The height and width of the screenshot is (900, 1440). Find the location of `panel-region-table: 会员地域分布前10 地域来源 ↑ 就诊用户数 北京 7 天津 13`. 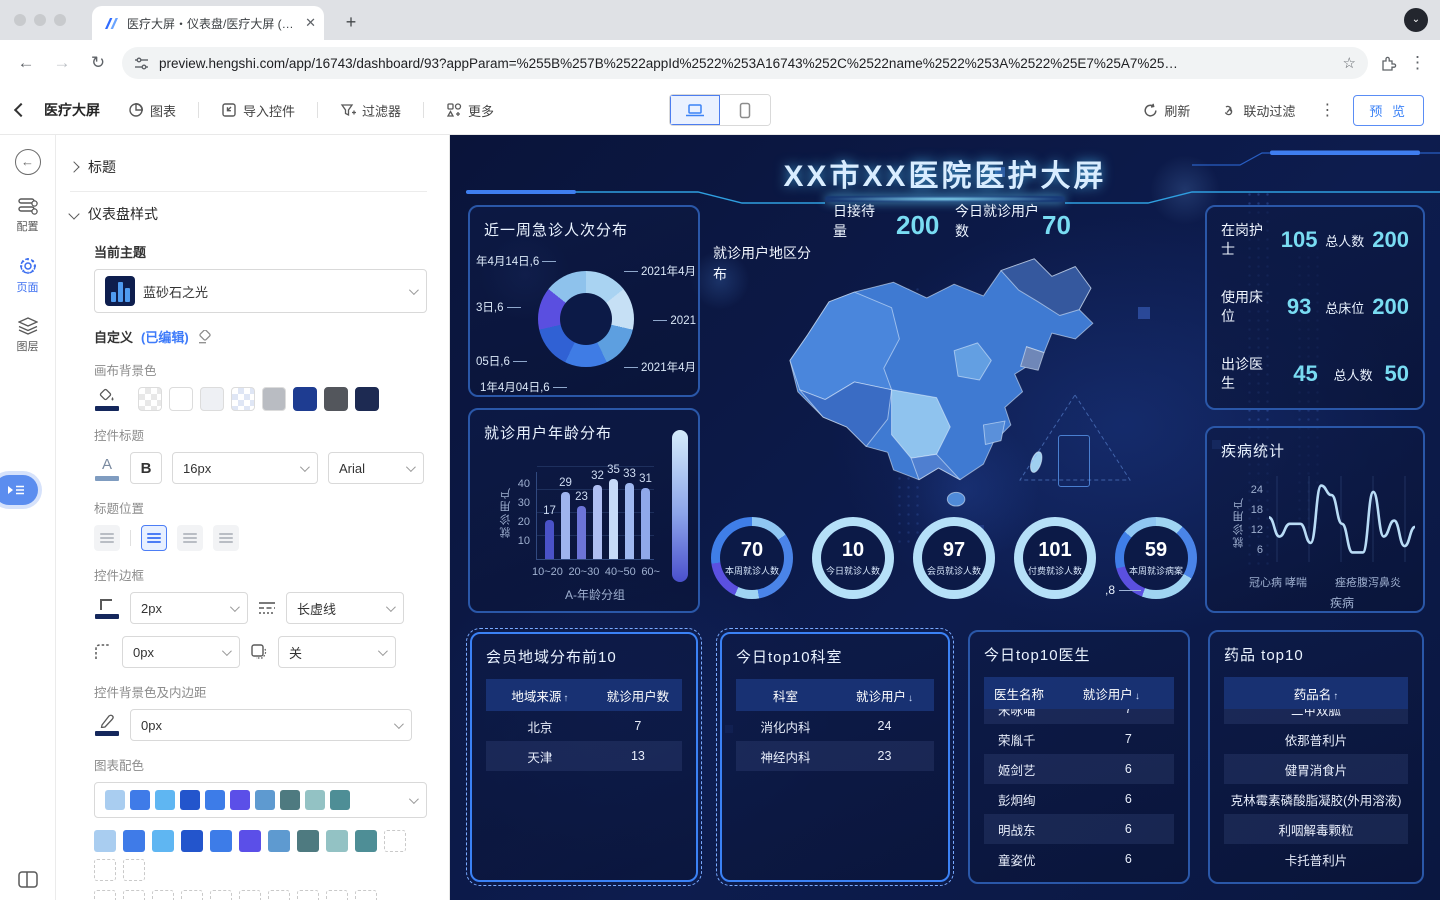

panel-region-table: 会员地域分布前10 地域来源 ↑ 就诊用户数 北京 7 天津 13 is located at coordinates (584, 757).